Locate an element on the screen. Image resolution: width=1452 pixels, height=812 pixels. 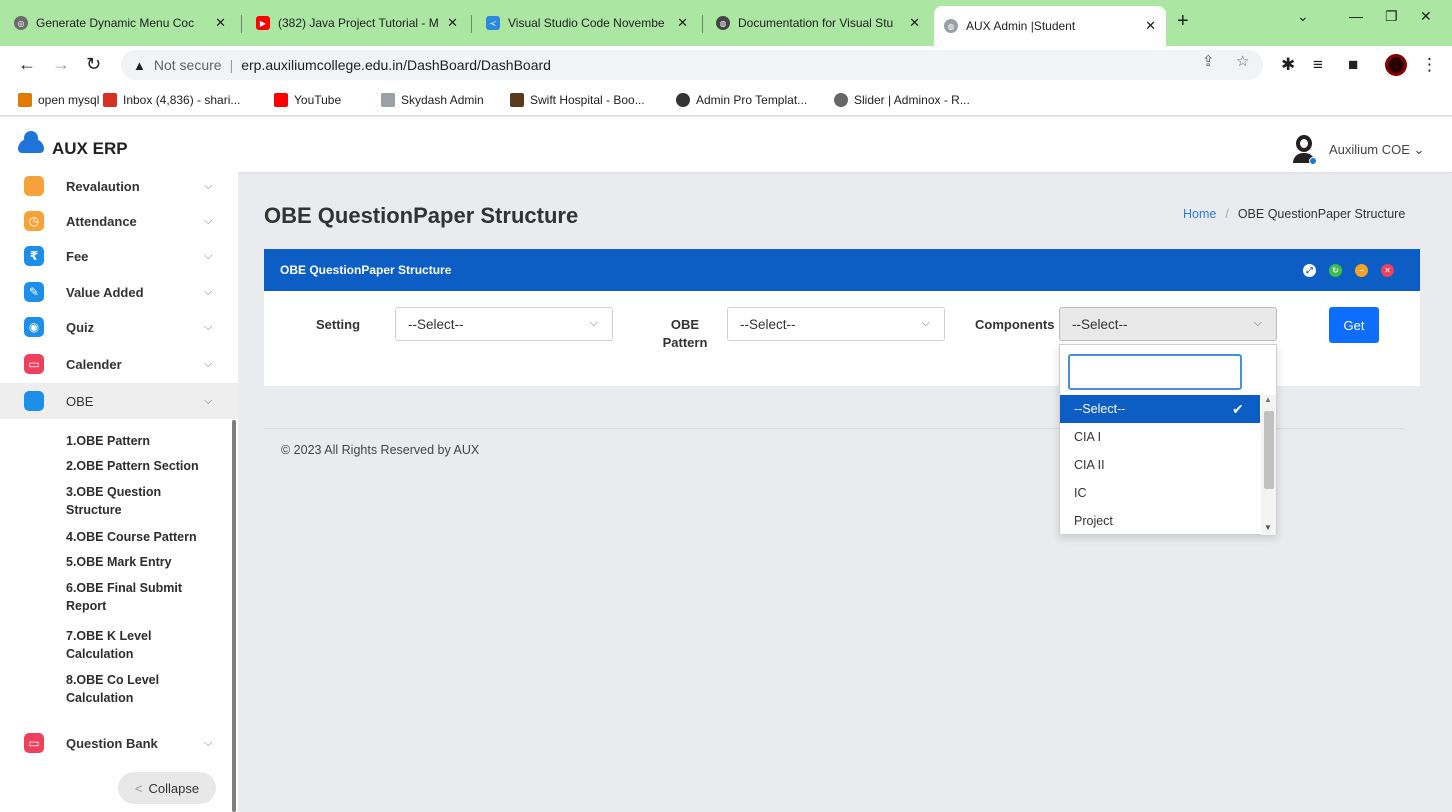
minimize-card-icon: − is located at coordinates (1361, 270).